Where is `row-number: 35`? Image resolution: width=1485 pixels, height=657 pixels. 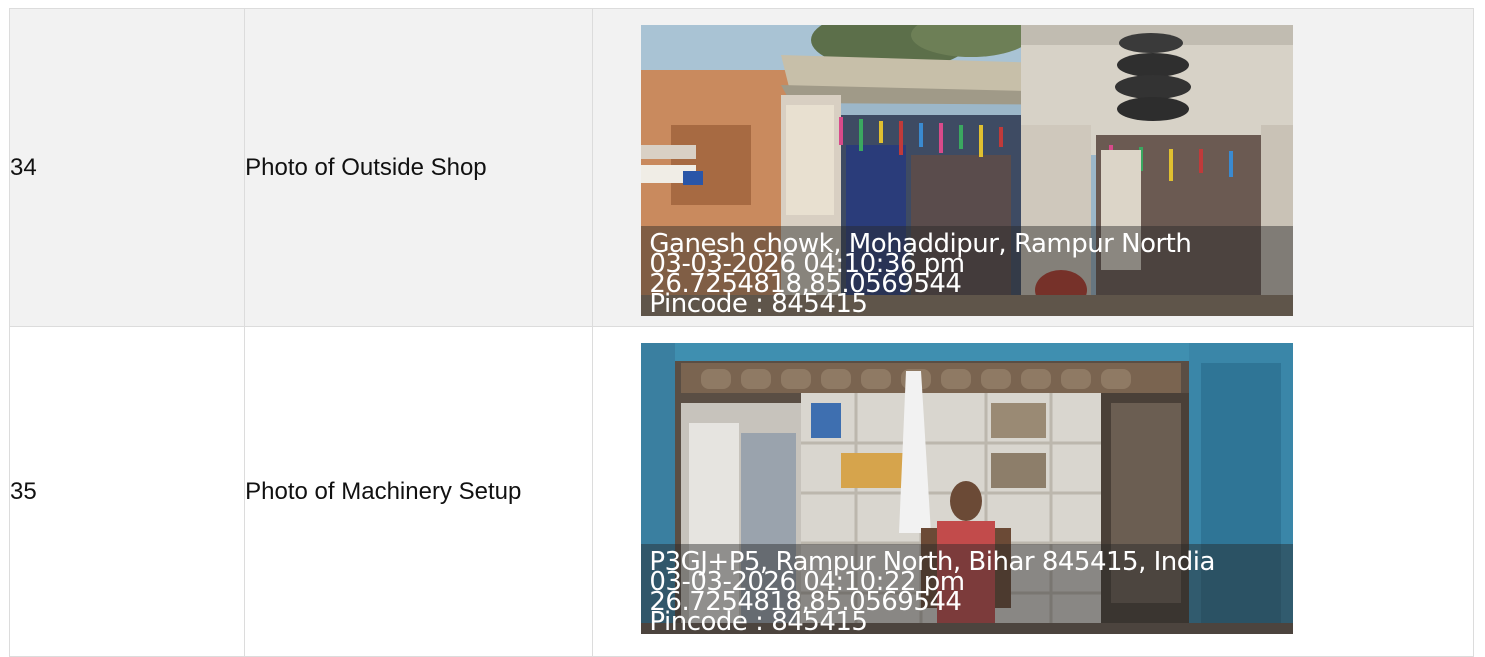 row-number: 35 is located at coordinates (127, 491).